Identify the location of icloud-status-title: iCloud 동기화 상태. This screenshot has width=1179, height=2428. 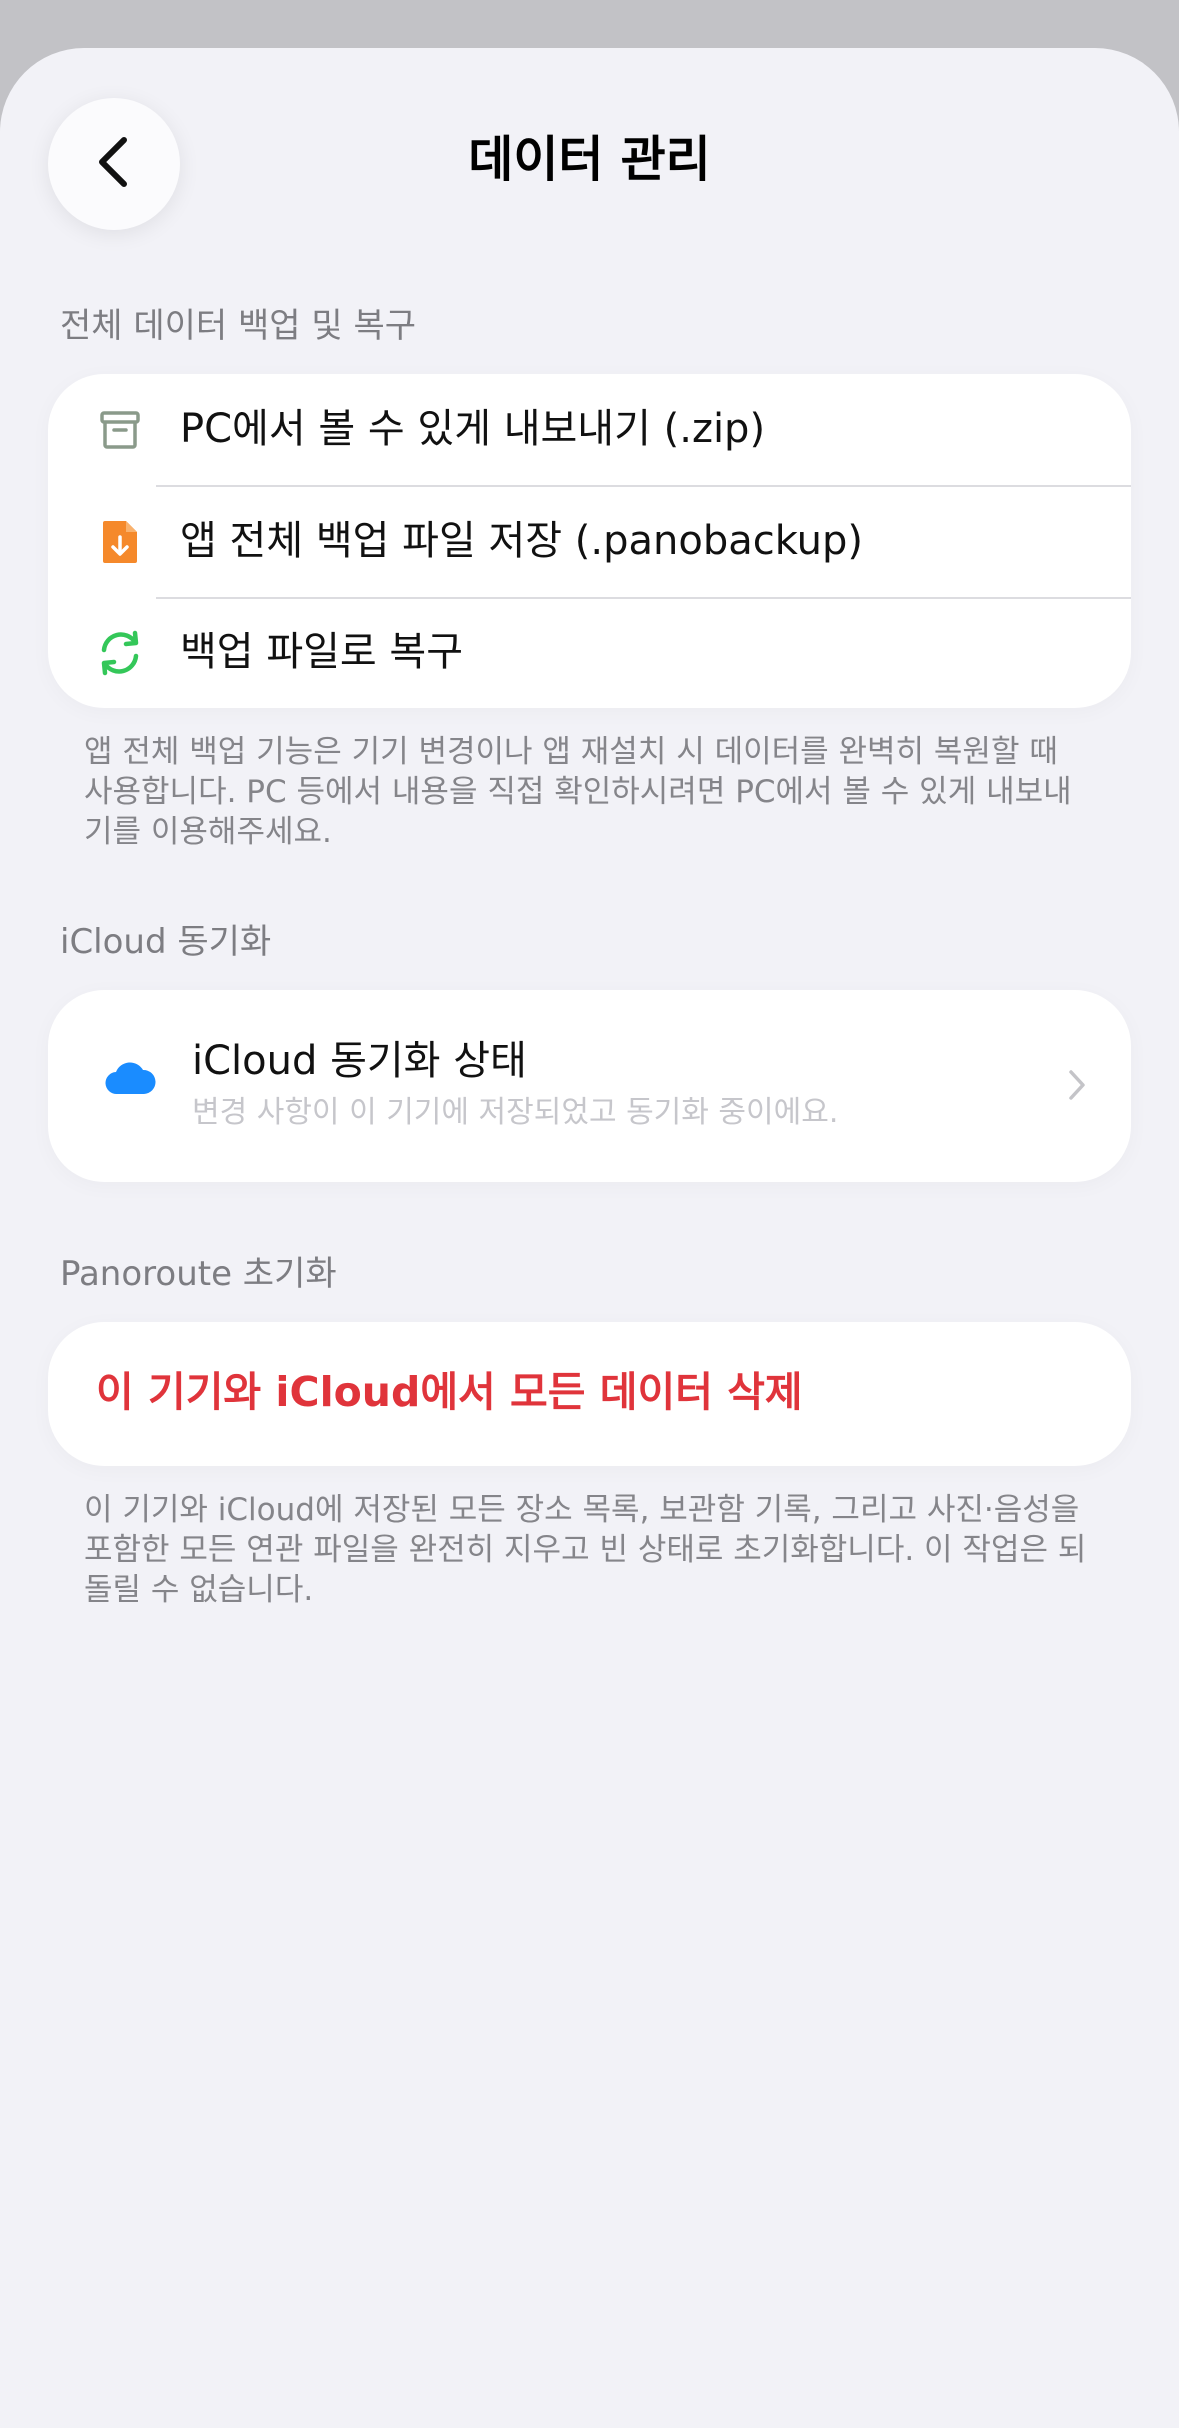
(359, 1061).